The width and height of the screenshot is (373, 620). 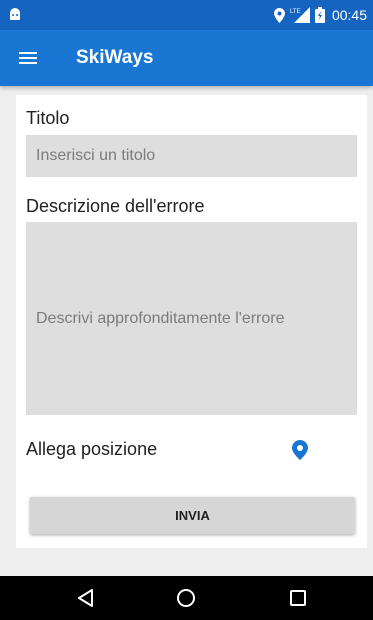 What do you see at coordinates (96, 155) in the screenshot?
I see `title-placeholder: Inserisci un titolo` at bounding box center [96, 155].